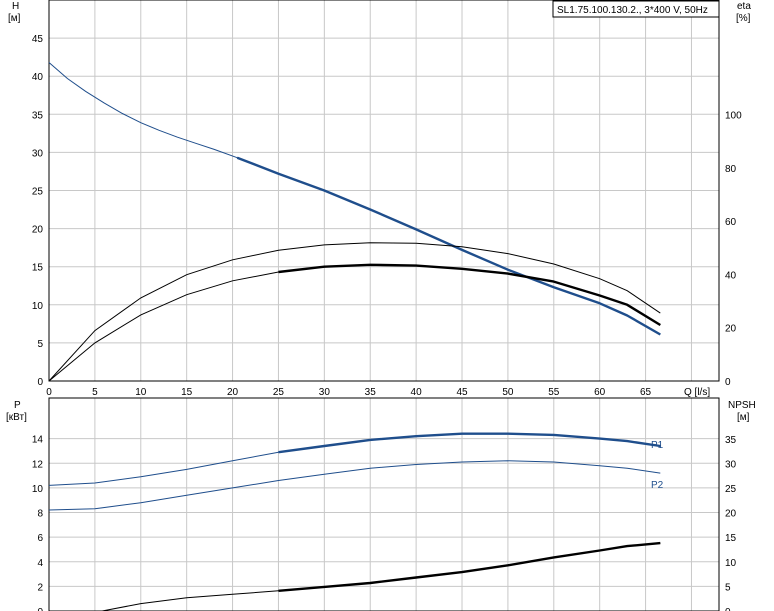 This screenshot has height=611, width=774. What do you see at coordinates (417, 392) in the screenshot?
I see `flow-tick-label: 40` at bounding box center [417, 392].